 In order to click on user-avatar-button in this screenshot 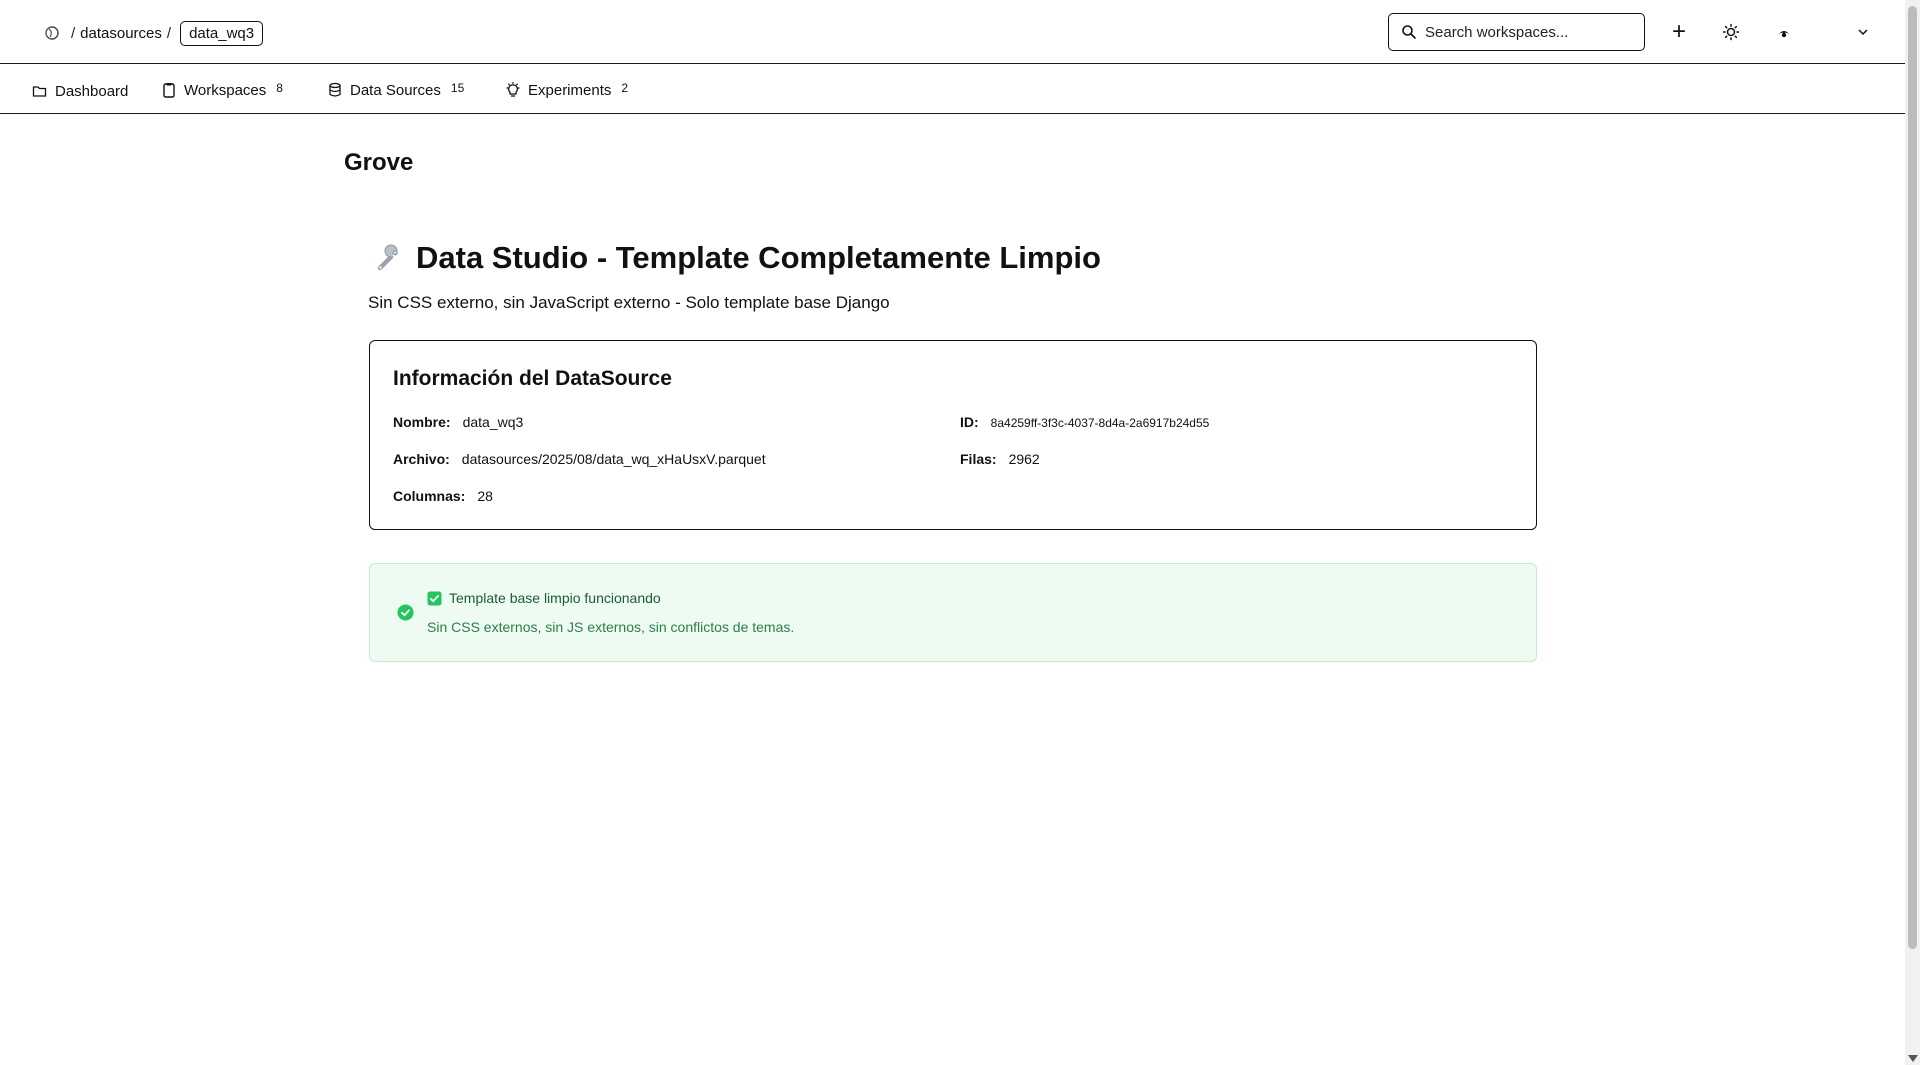, I will do `click(1784, 32)`.